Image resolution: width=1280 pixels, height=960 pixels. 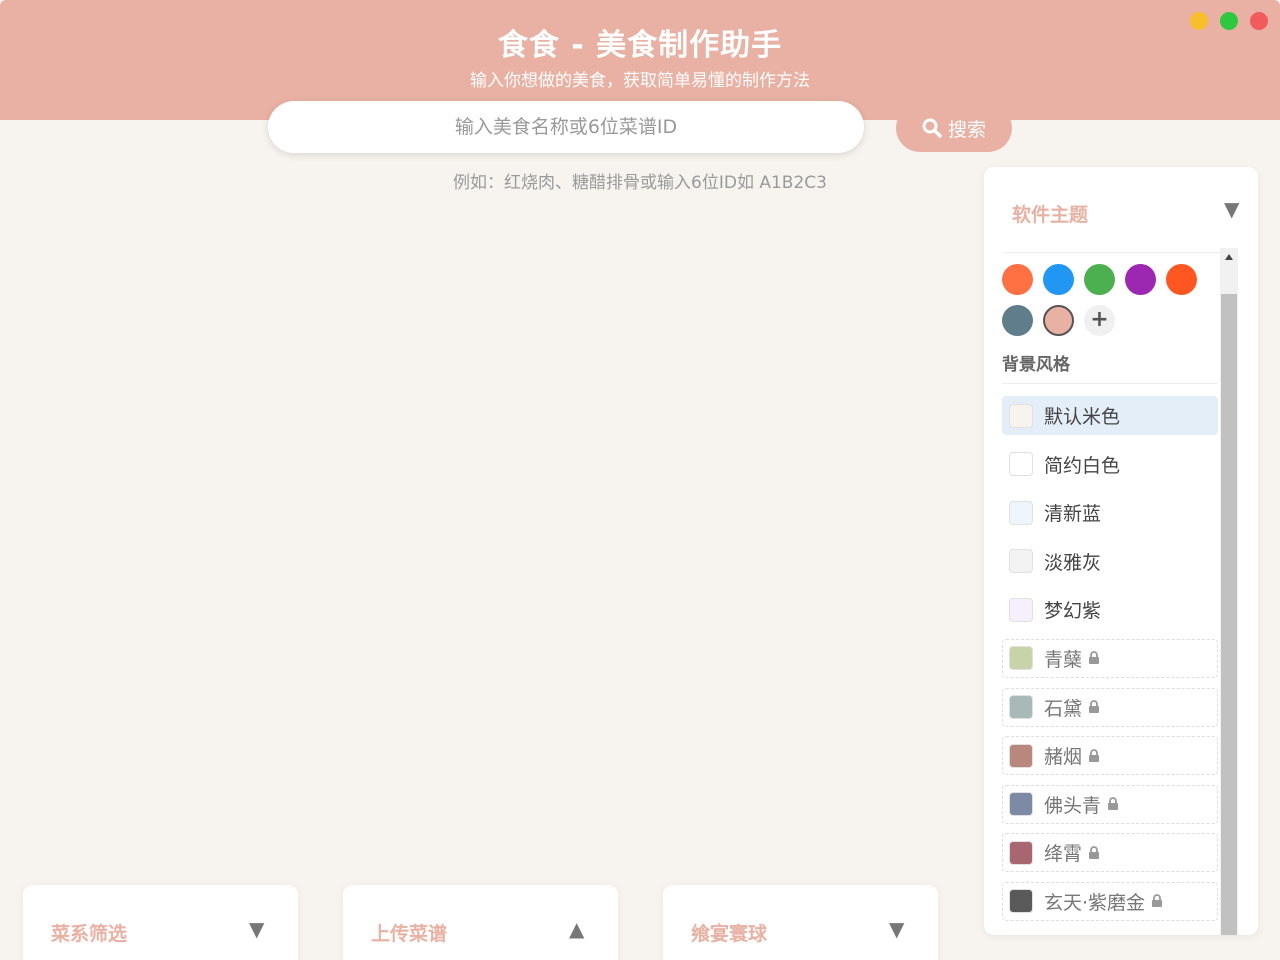 What do you see at coordinates (1082, 465) in the screenshot?
I see `background-style-label: 简约白色` at bounding box center [1082, 465].